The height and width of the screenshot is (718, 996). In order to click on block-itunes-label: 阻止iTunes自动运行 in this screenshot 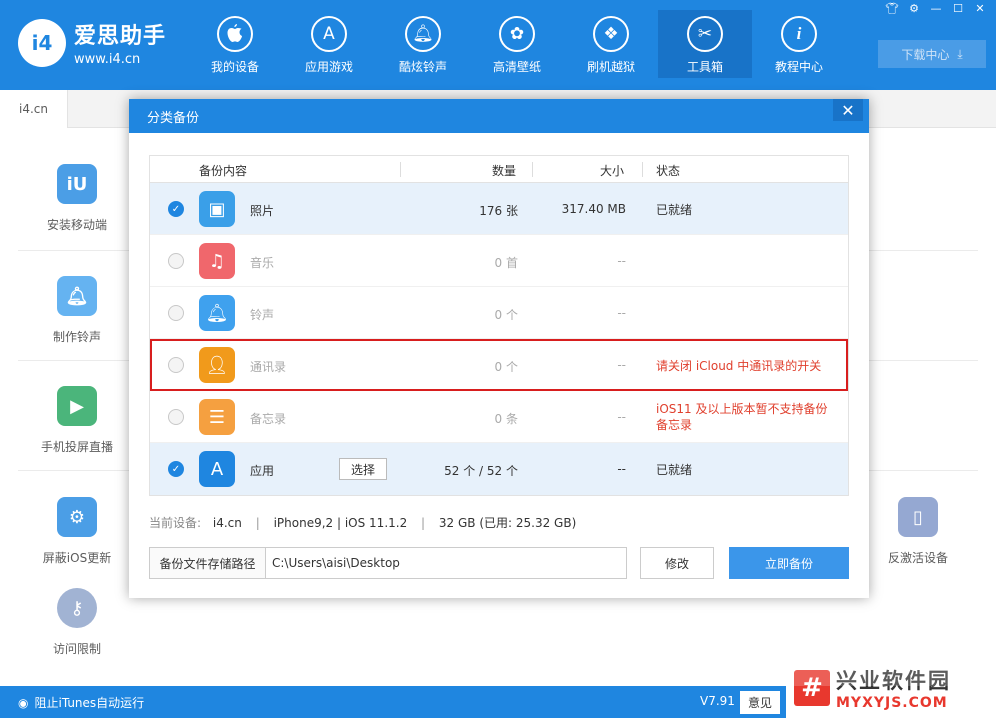, I will do `click(89, 703)`.